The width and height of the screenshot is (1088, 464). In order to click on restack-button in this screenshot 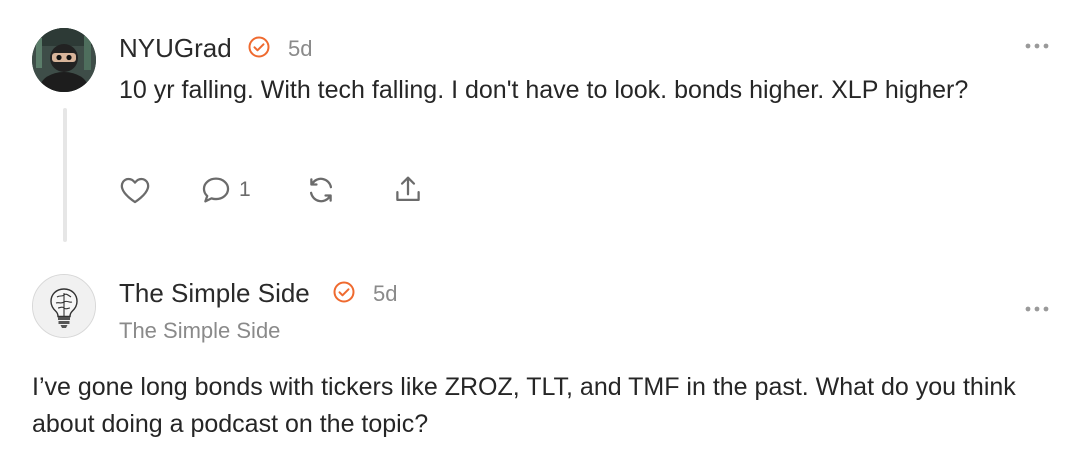, I will do `click(321, 190)`.